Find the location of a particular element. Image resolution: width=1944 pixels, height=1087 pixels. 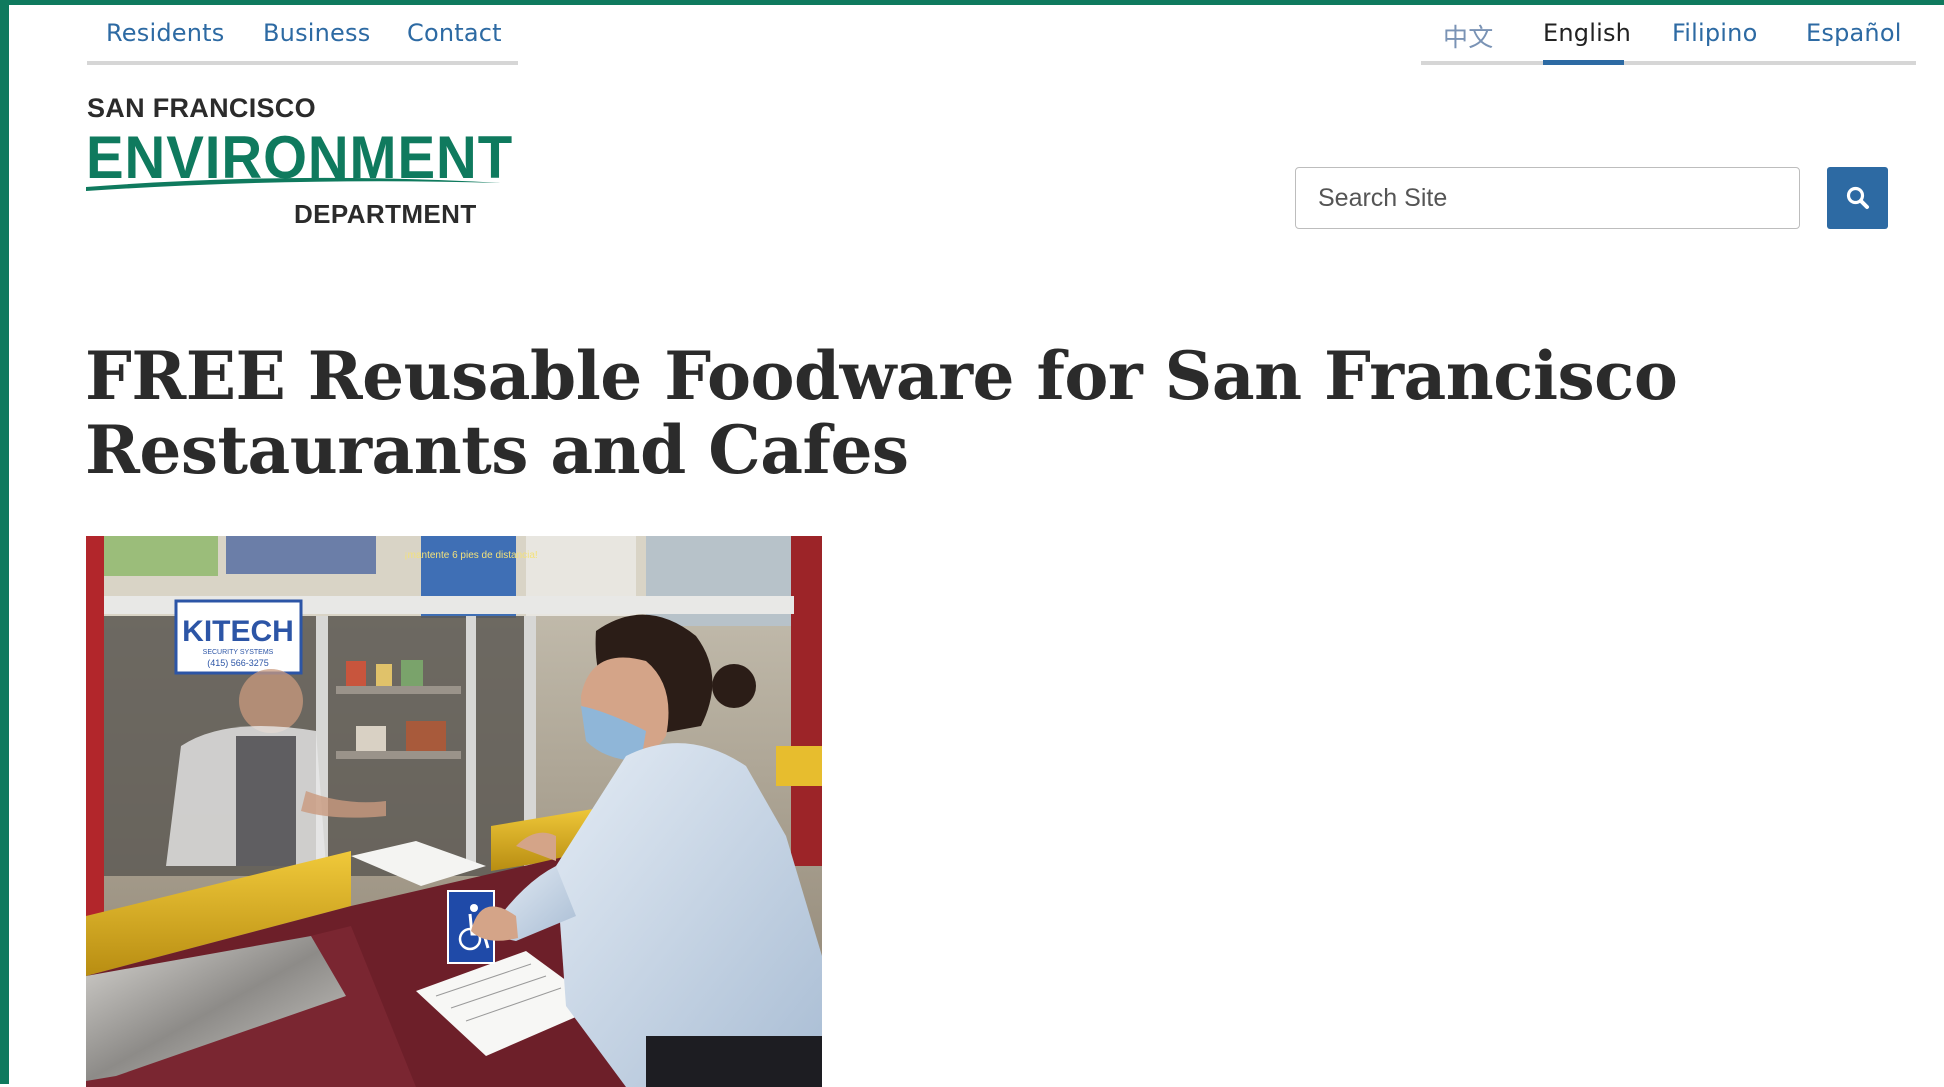

language-nav: 中文 English Filipino Español is located at coordinates (1668, 37).